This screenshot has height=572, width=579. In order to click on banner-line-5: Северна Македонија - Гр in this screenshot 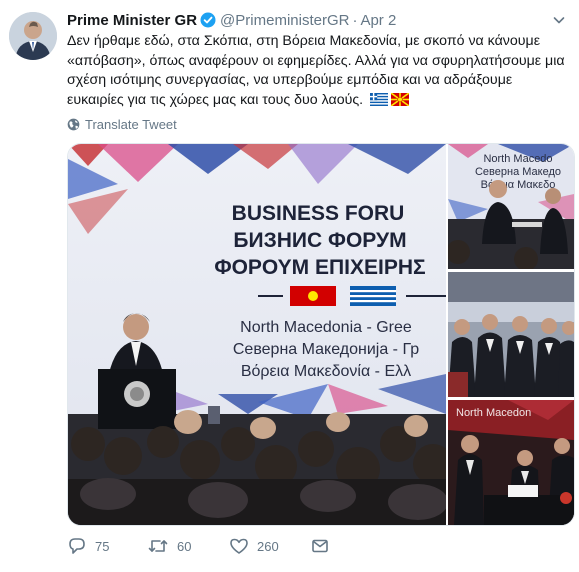, I will do `click(326, 349)`.